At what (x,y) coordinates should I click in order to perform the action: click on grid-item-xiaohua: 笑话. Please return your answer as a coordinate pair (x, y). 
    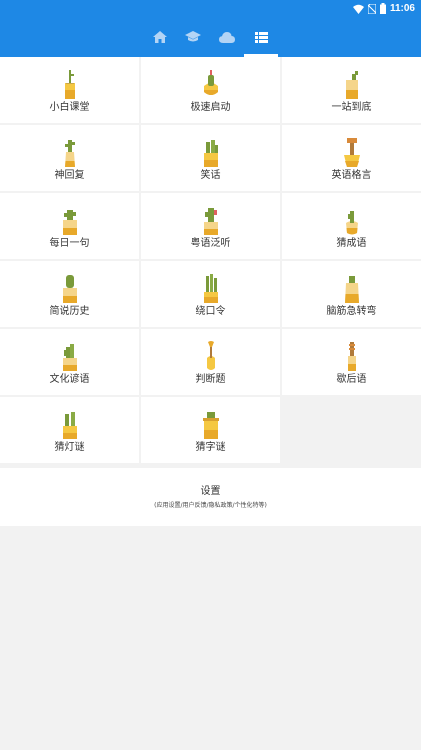
    Looking at the image, I should click on (210, 158).